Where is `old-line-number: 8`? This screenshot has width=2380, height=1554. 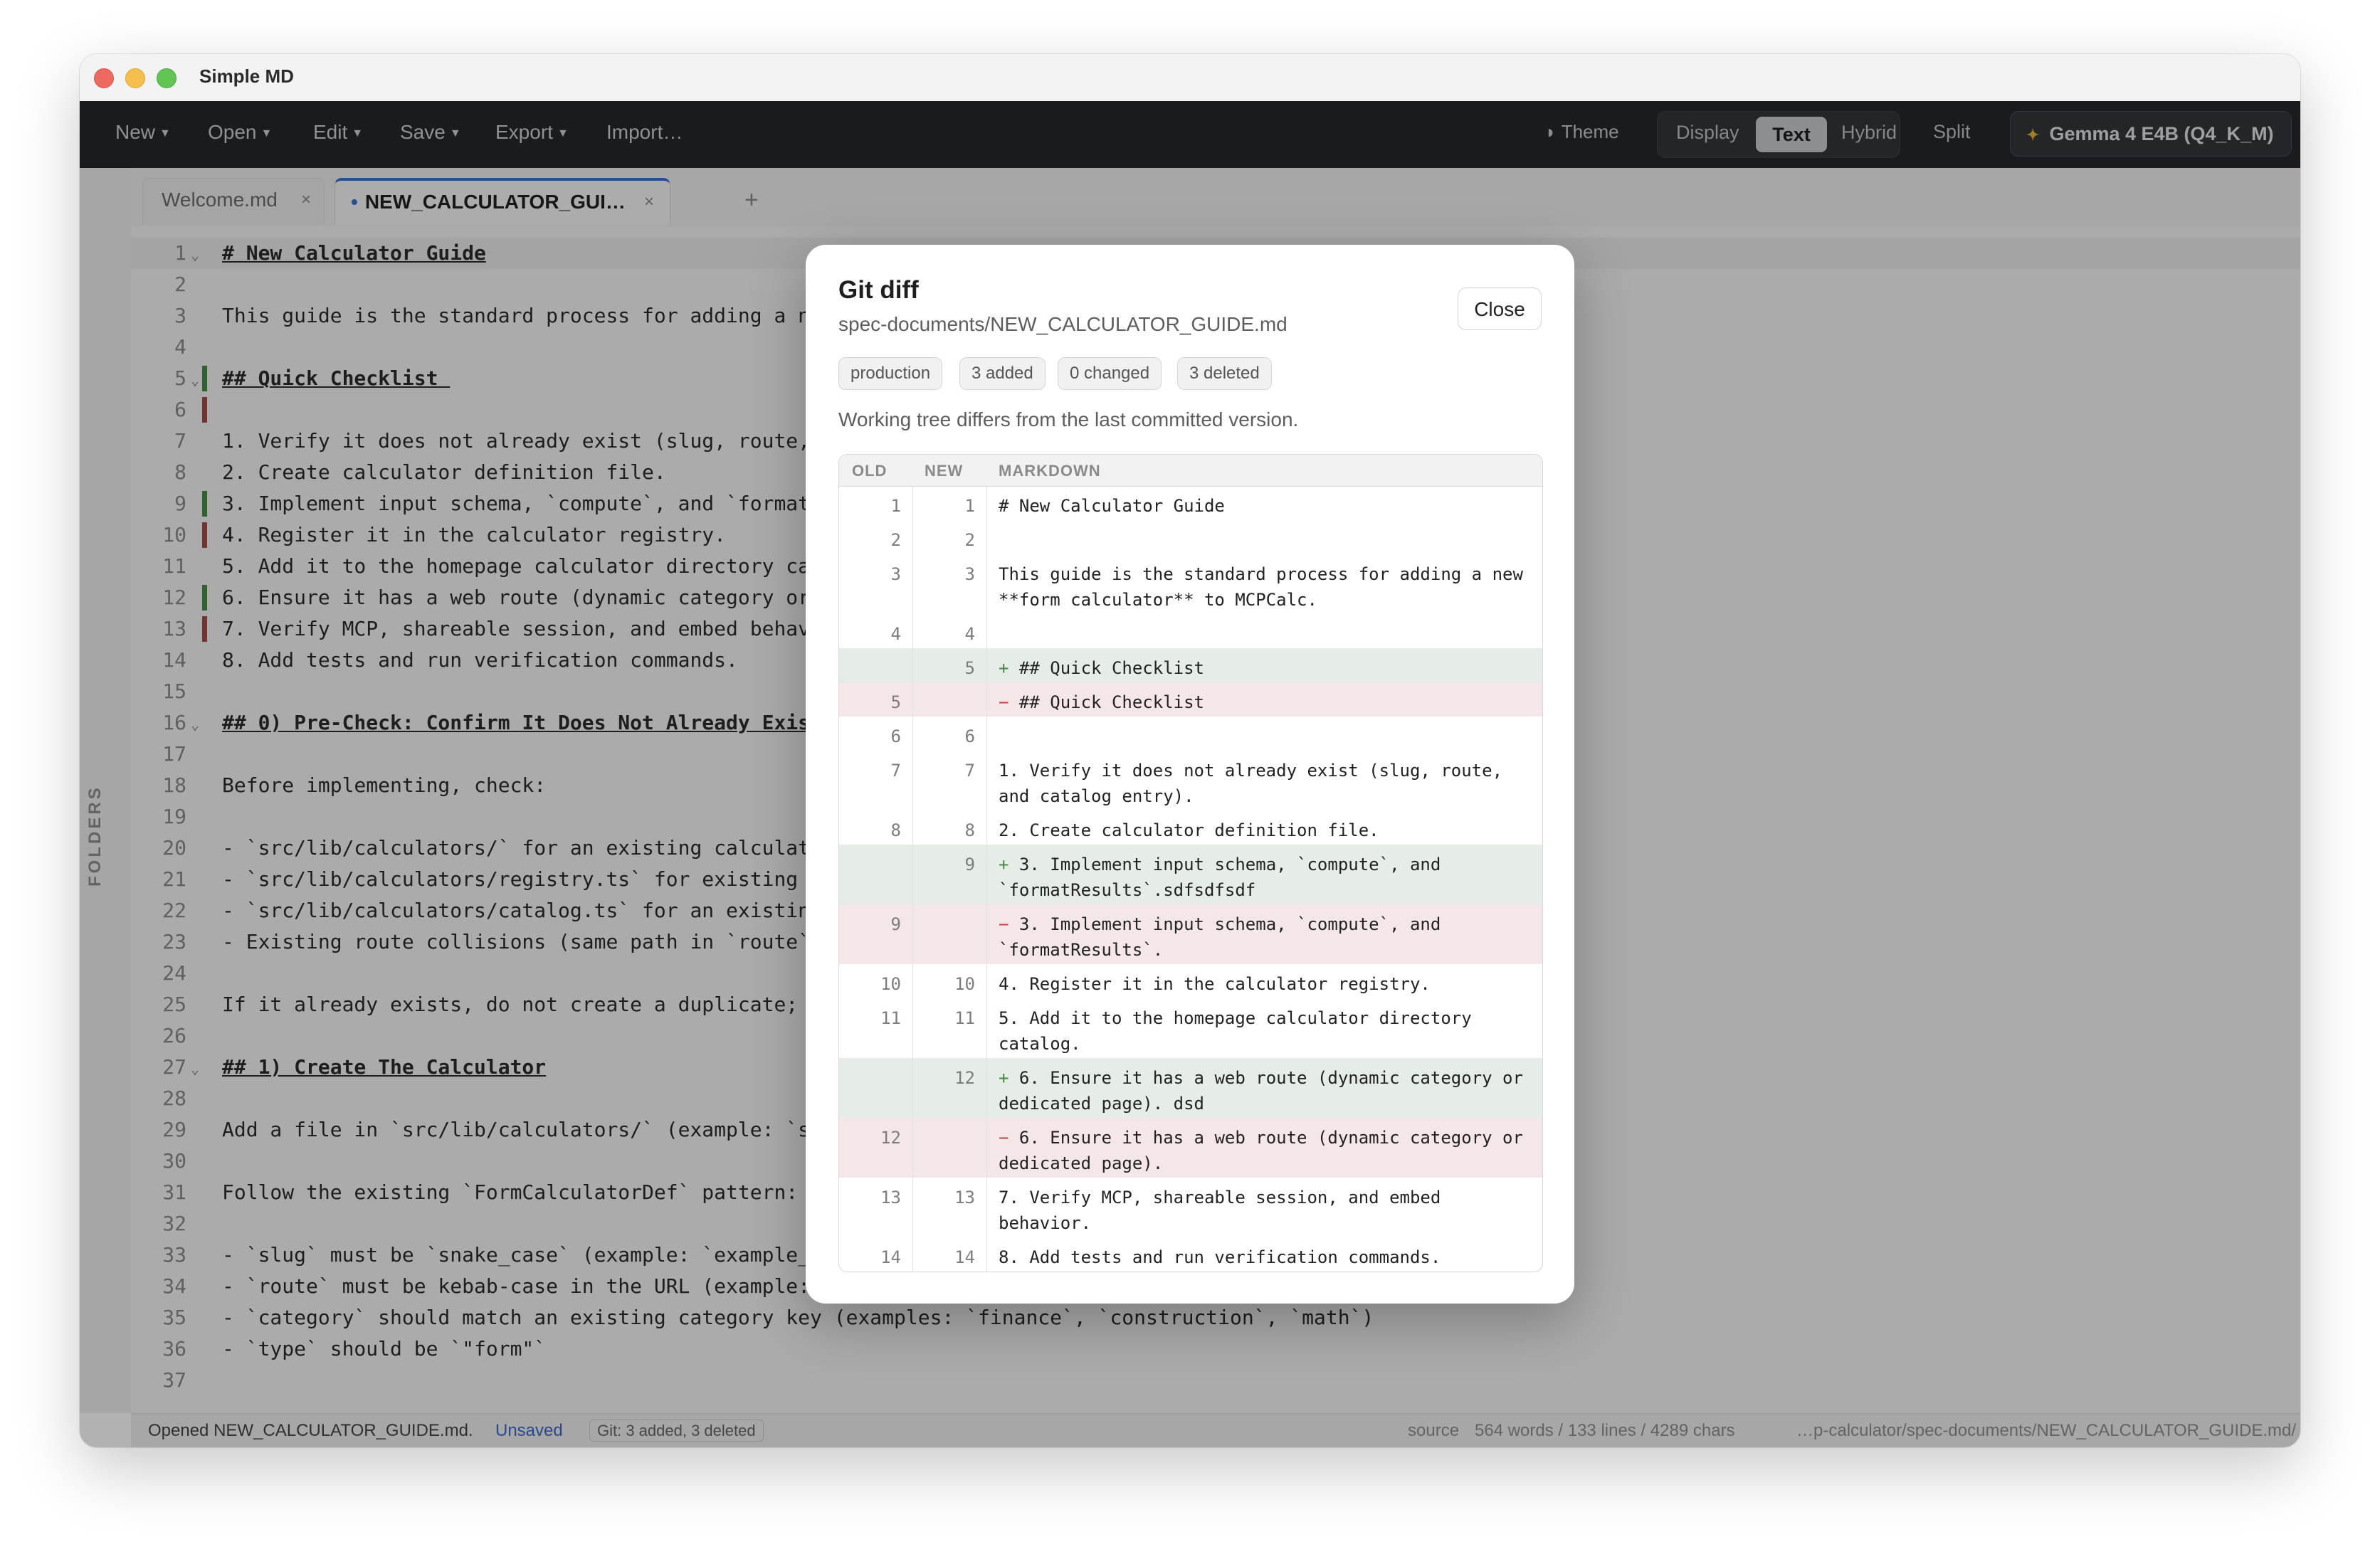
old-line-number: 8 is located at coordinates (876, 828).